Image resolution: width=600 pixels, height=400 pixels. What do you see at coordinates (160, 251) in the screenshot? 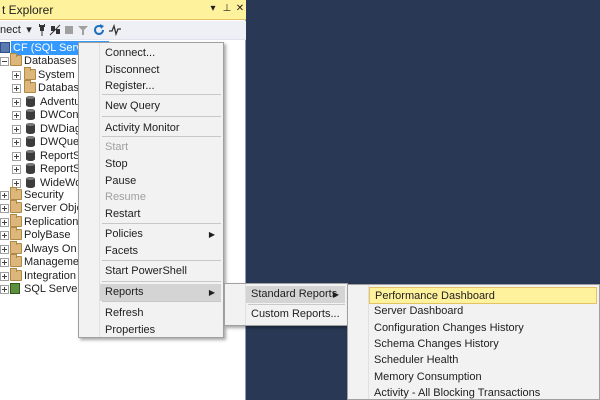
I see `facets-menu-item: Facets` at bounding box center [160, 251].